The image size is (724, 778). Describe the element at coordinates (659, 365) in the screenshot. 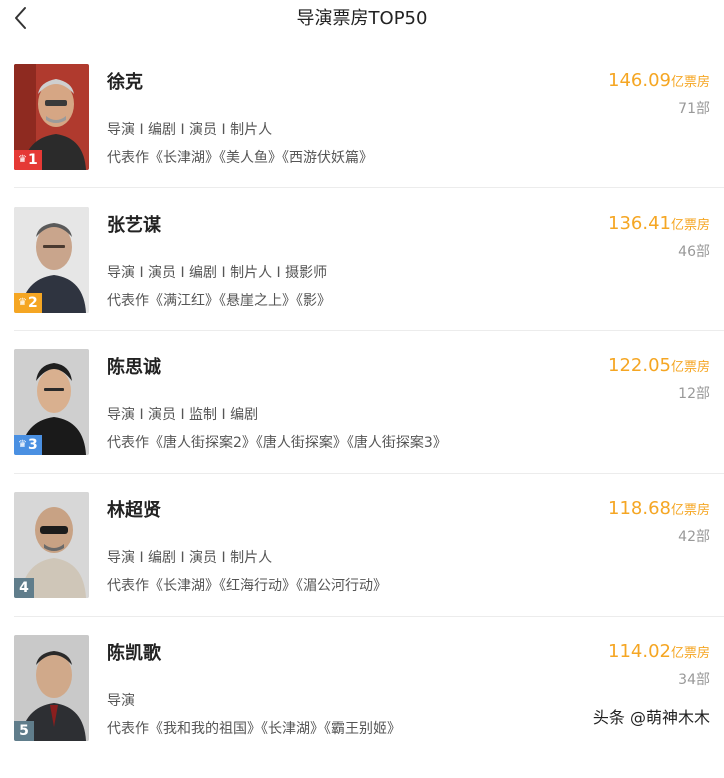

I see `box-office: 122.05亿票房` at that location.